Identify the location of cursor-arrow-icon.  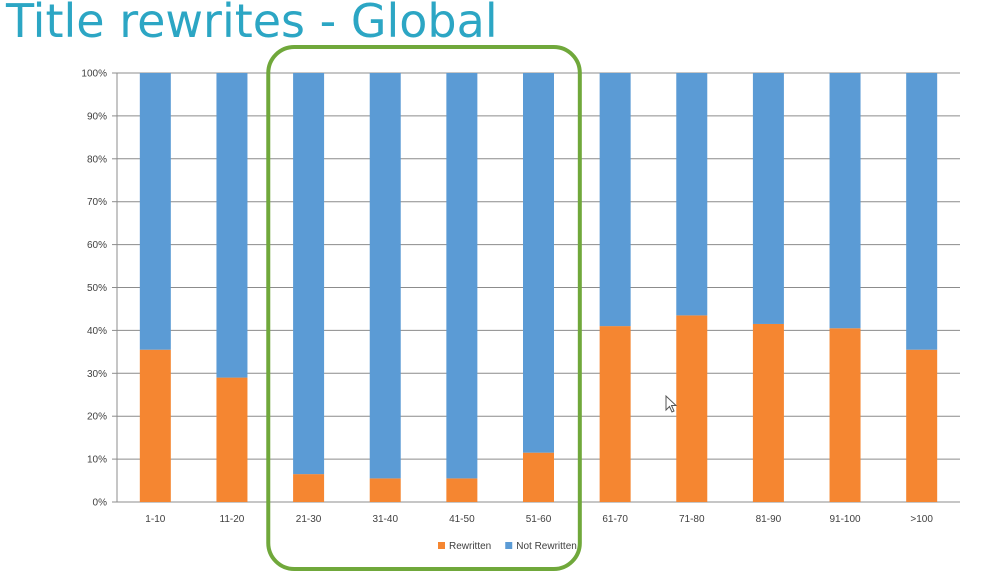
(671, 403).